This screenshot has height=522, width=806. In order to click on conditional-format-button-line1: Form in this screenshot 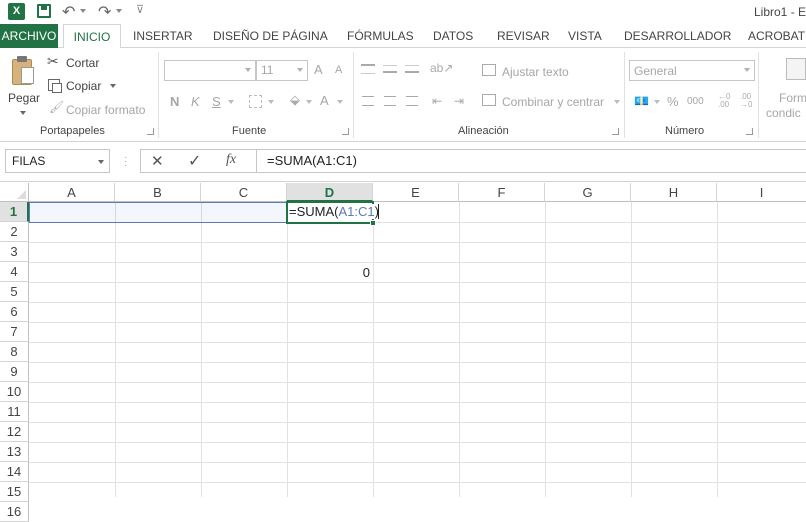, I will do `click(792, 98)`.